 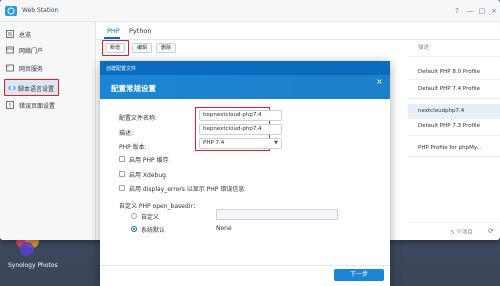 What do you see at coordinates (470, 11) in the screenshot?
I see `minimize-icon: —` at bounding box center [470, 11].